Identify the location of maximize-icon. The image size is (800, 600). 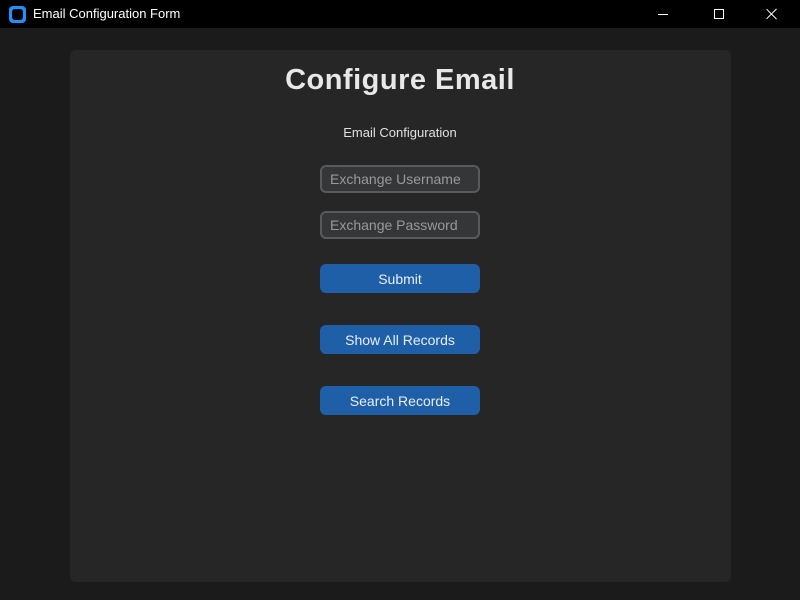
(719, 14).